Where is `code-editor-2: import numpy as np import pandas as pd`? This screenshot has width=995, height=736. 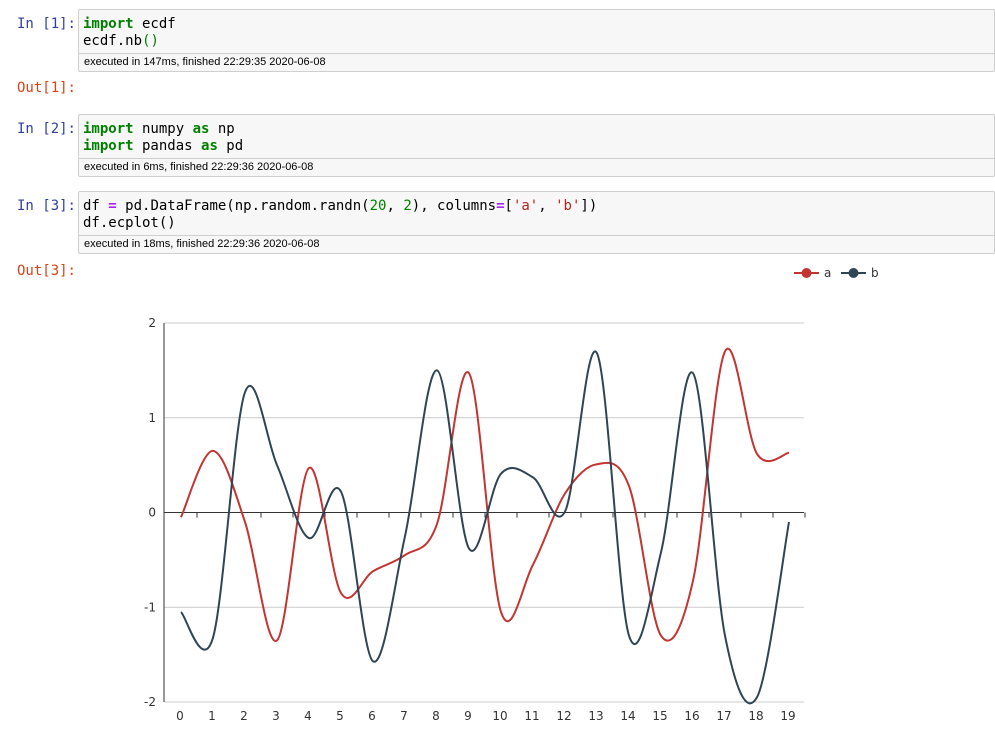 code-editor-2: import numpy as np import pandas as pd is located at coordinates (536, 136).